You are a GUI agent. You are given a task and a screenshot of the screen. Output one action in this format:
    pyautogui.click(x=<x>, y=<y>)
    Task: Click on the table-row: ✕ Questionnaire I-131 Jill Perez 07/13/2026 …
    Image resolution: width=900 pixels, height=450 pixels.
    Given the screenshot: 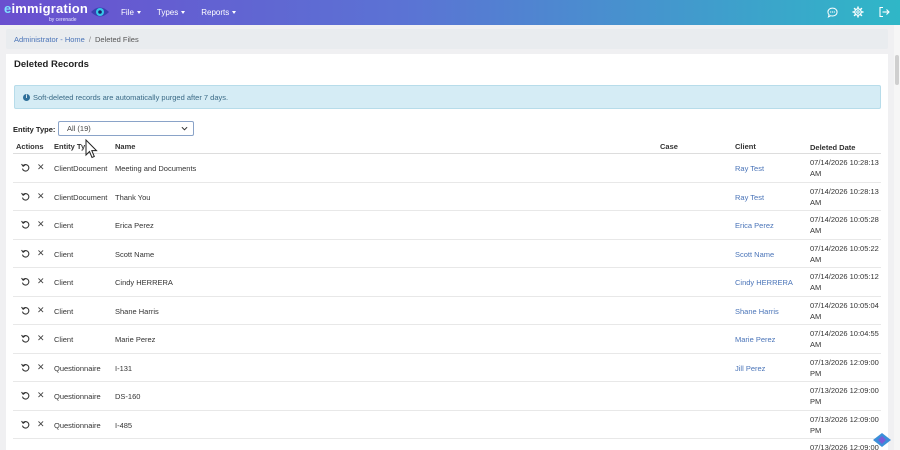 What is the action you would take?
    pyautogui.click(x=447, y=368)
    